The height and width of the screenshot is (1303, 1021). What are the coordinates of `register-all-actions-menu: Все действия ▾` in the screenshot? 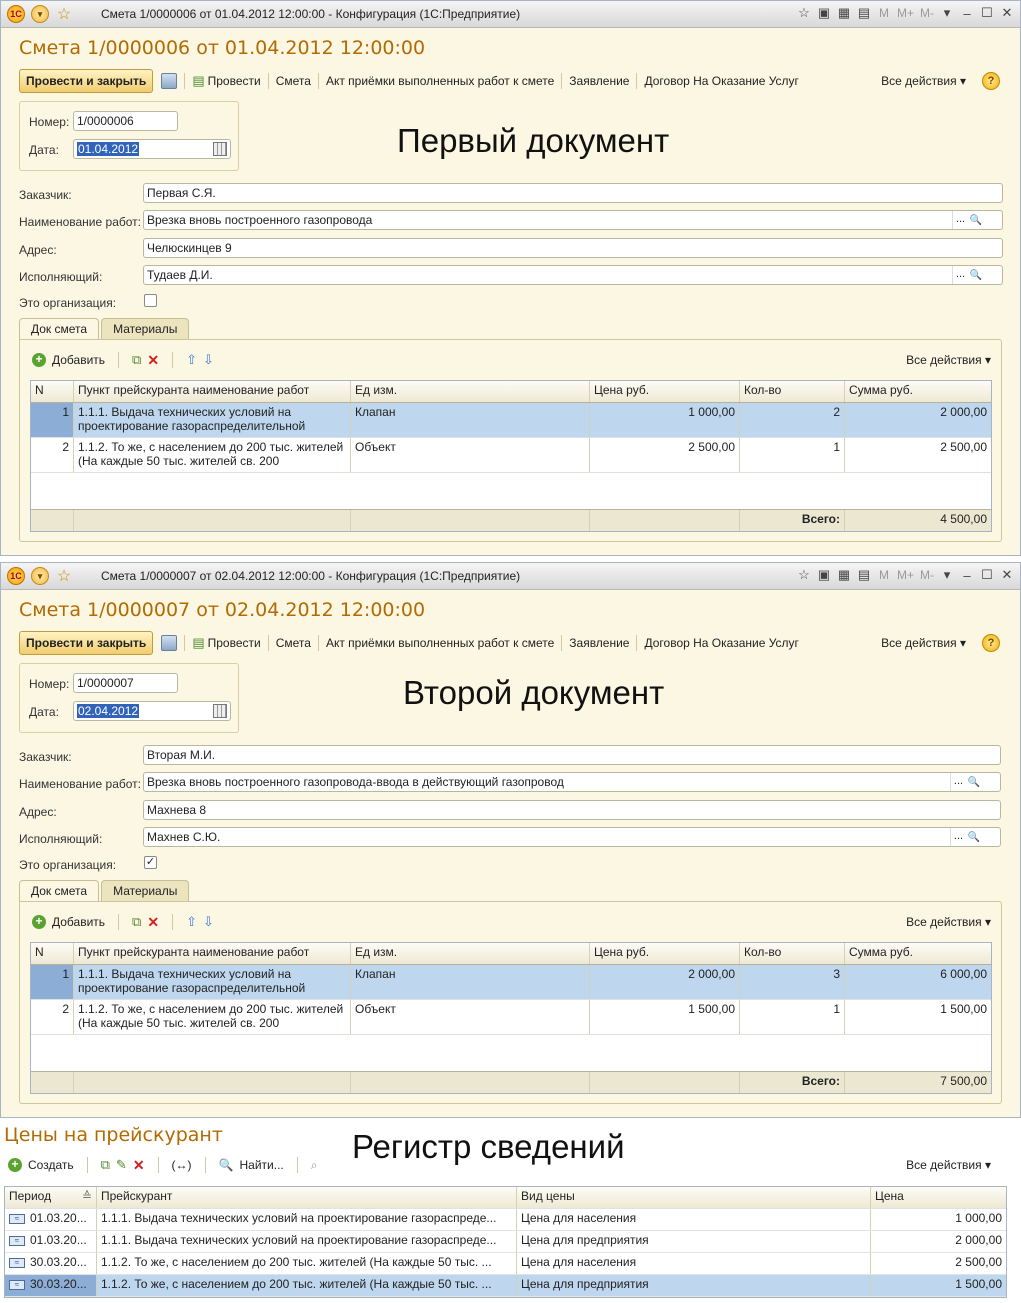 It's located at (948, 1165).